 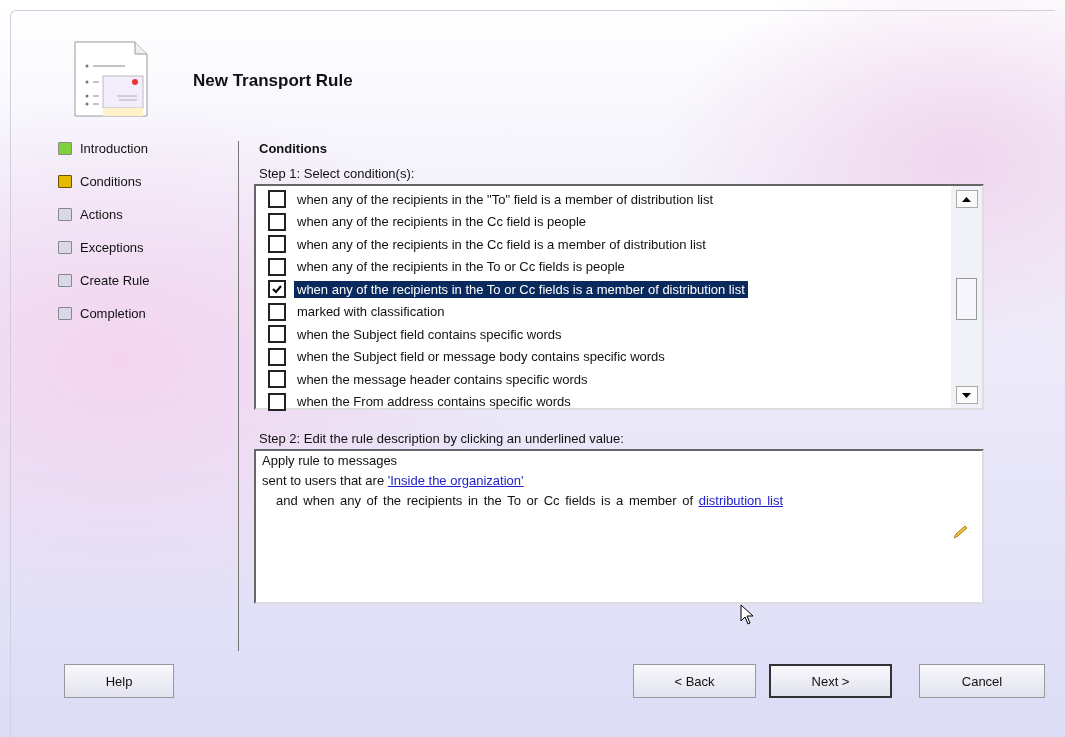 What do you see at coordinates (273, 81) in the screenshot?
I see `window-title: New Transport Rule` at bounding box center [273, 81].